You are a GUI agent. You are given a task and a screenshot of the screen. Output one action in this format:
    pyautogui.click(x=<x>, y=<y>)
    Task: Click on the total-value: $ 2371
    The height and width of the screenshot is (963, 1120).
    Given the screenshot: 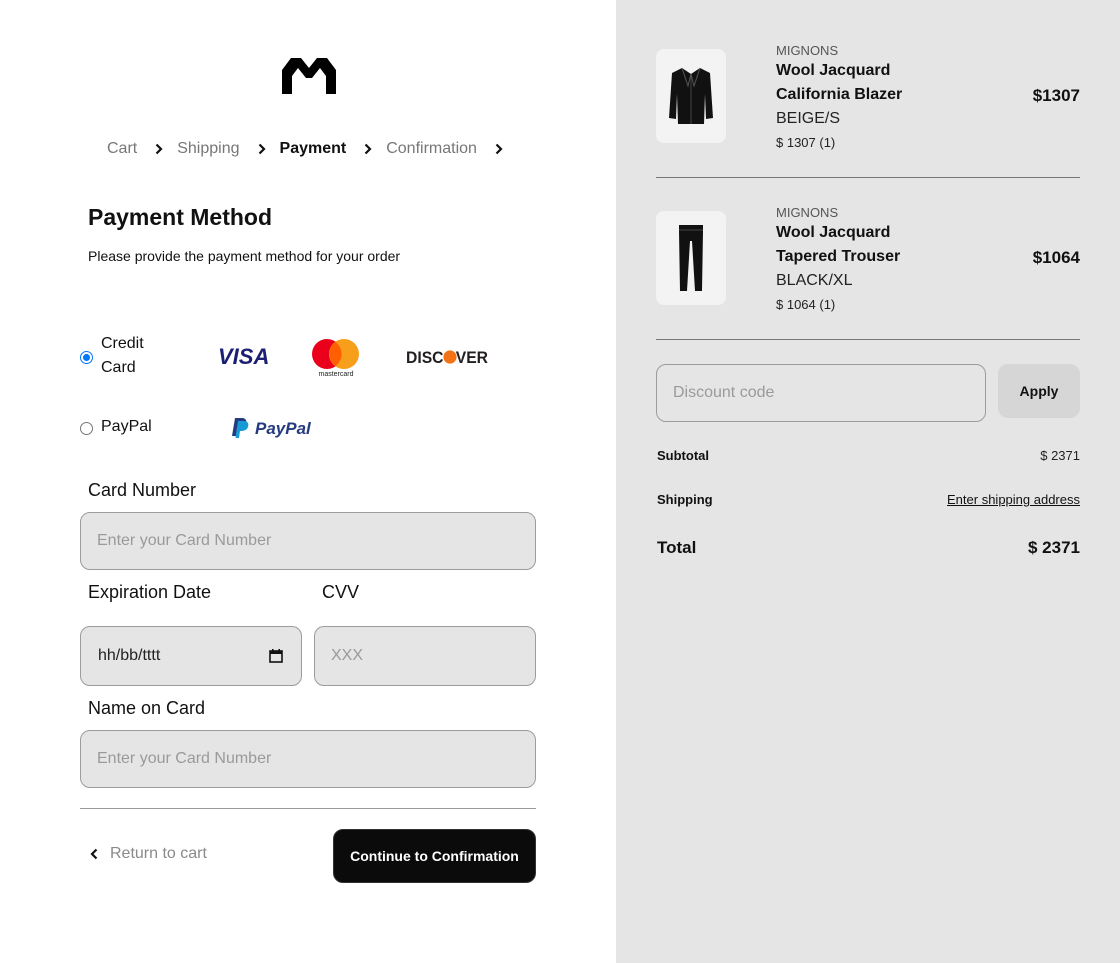 What is the action you would take?
    pyautogui.click(x=1054, y=547)
    